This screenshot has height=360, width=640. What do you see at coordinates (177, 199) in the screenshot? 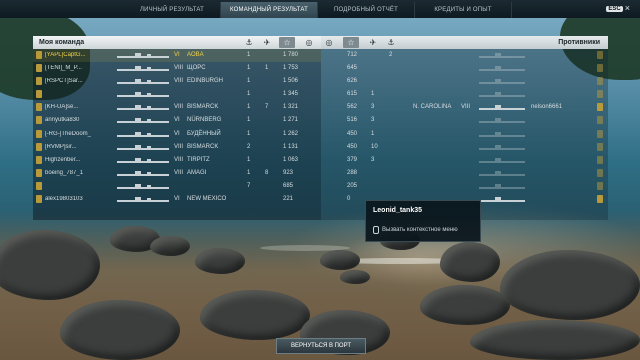
I see `table-row: alex19803103 VI NEW MEXICO 221` at bounding box center [177, 199].